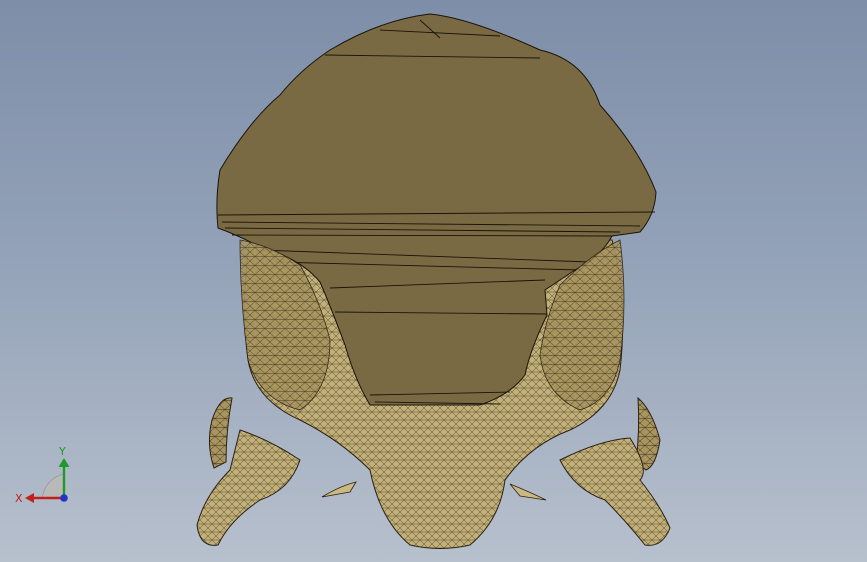 The image size is (867, 562). I want to click on triad-plane, so click(53, 486).